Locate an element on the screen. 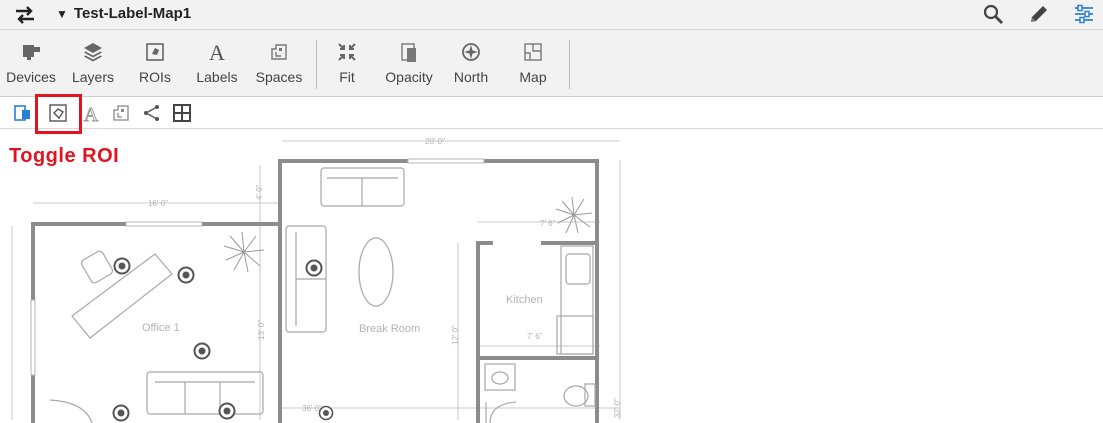 This screenshot has width=1103, height=423. devices-label: Devices is located at coordinates (31, 77).